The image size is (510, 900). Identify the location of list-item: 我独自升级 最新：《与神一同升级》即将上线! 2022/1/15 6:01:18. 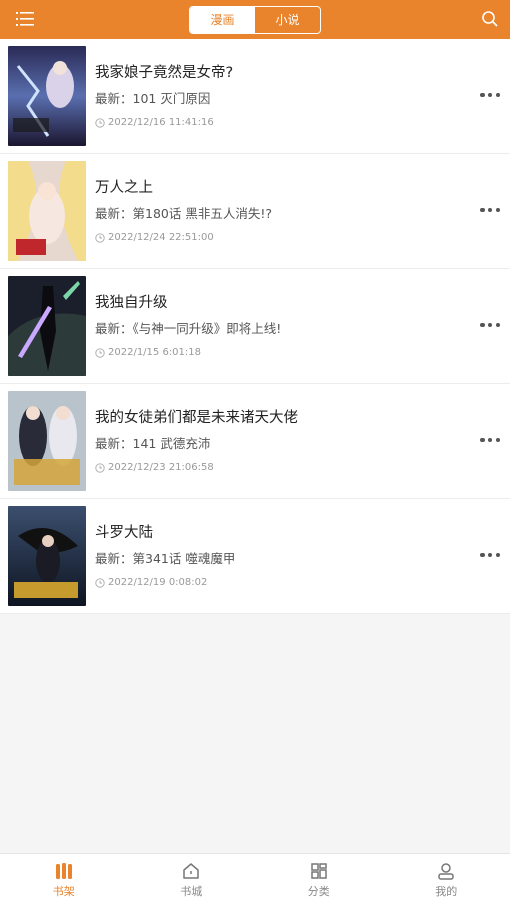
(255, 326).